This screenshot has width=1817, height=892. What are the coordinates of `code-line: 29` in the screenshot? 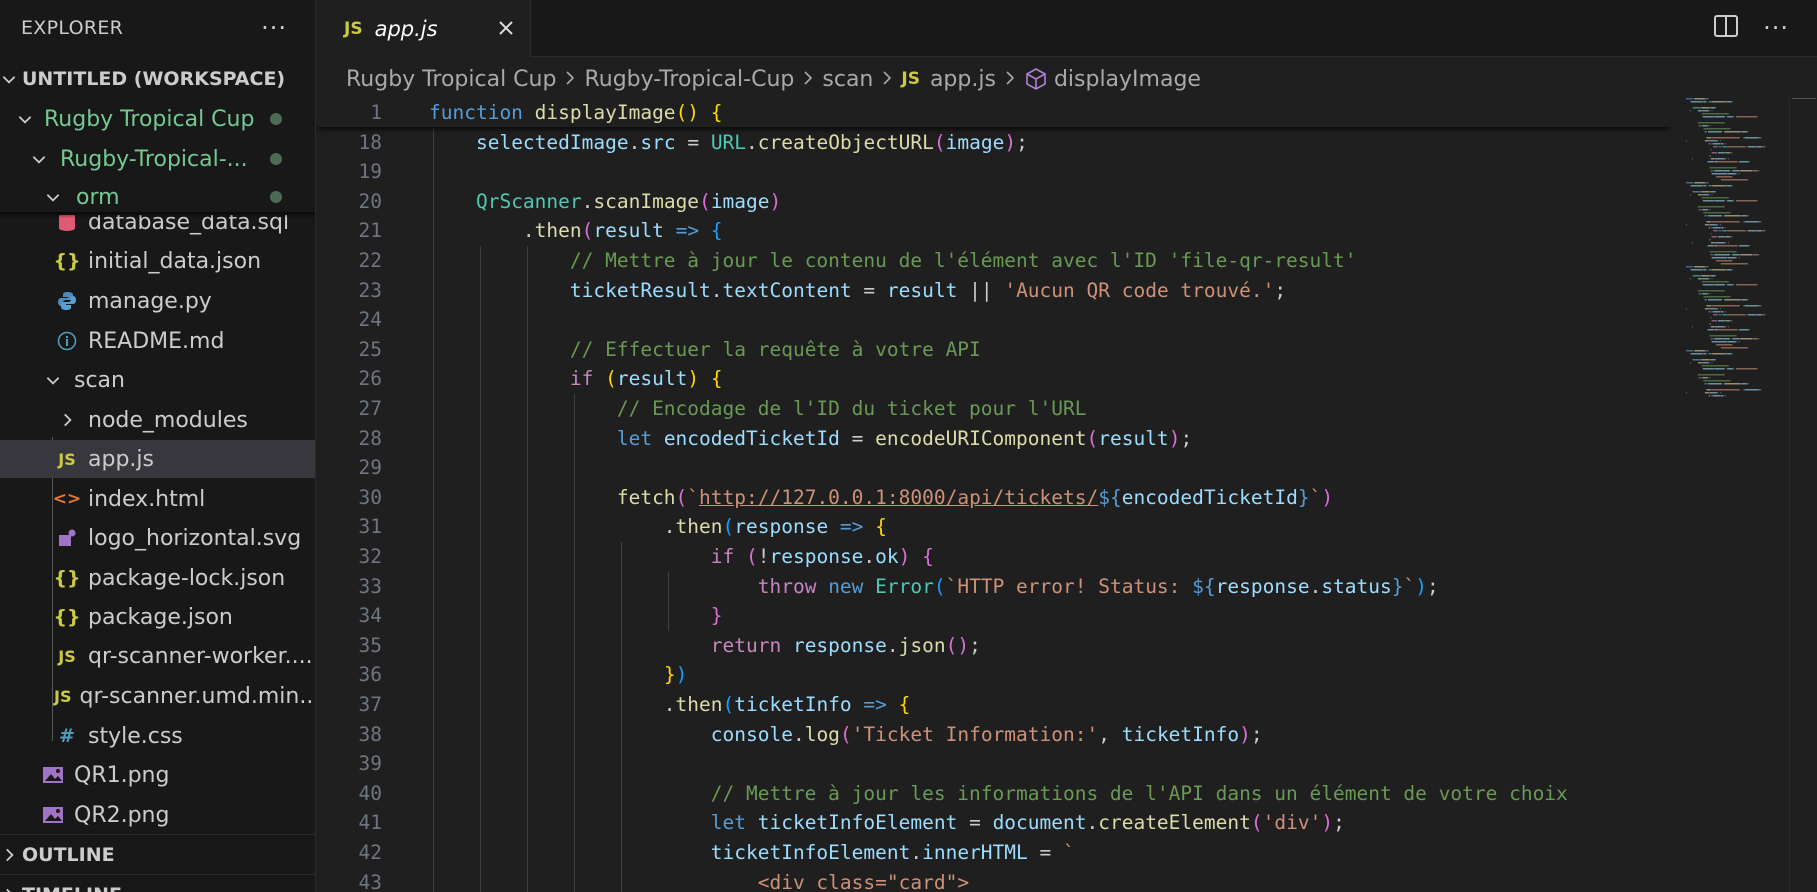 It's located at (994, 467).